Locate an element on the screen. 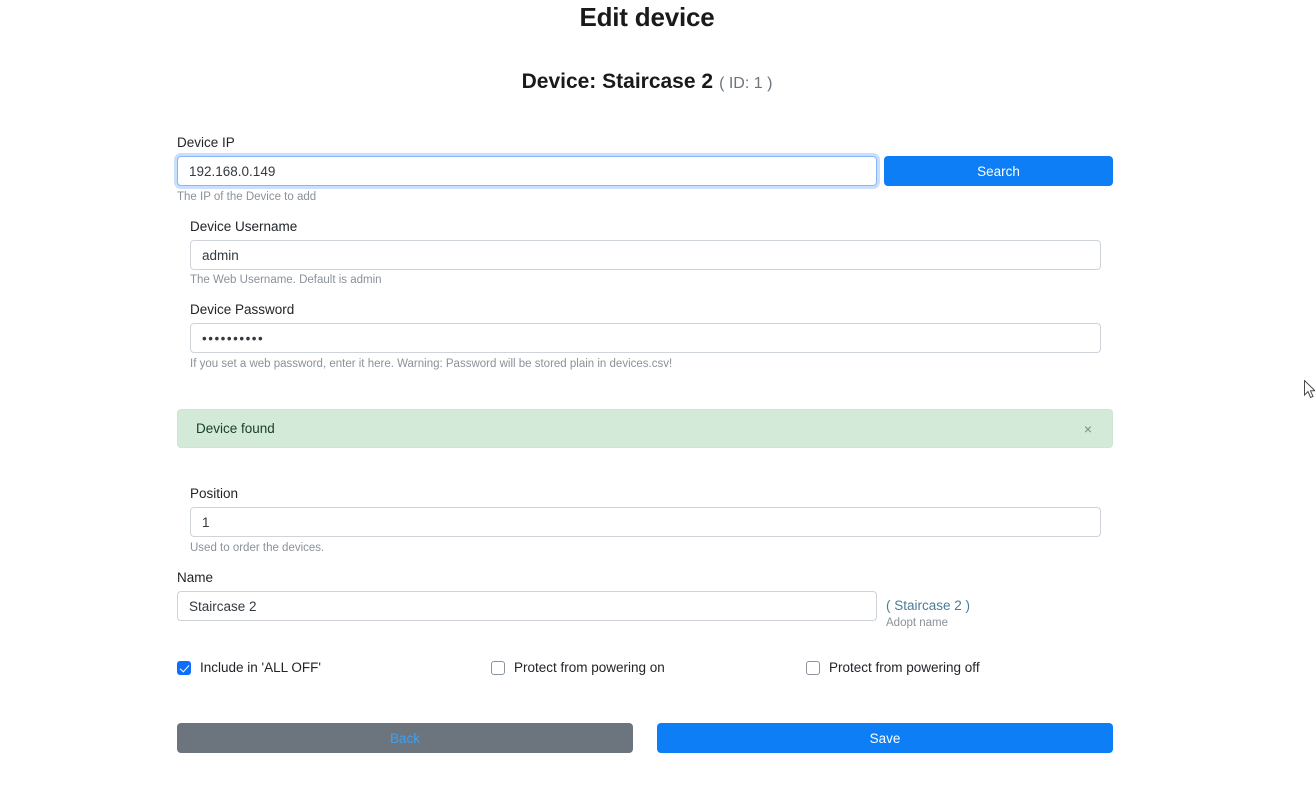 The width and height of the screenshot is (1315, 812). checkbox-include-all-off-box is located at coordinates (184, 667).